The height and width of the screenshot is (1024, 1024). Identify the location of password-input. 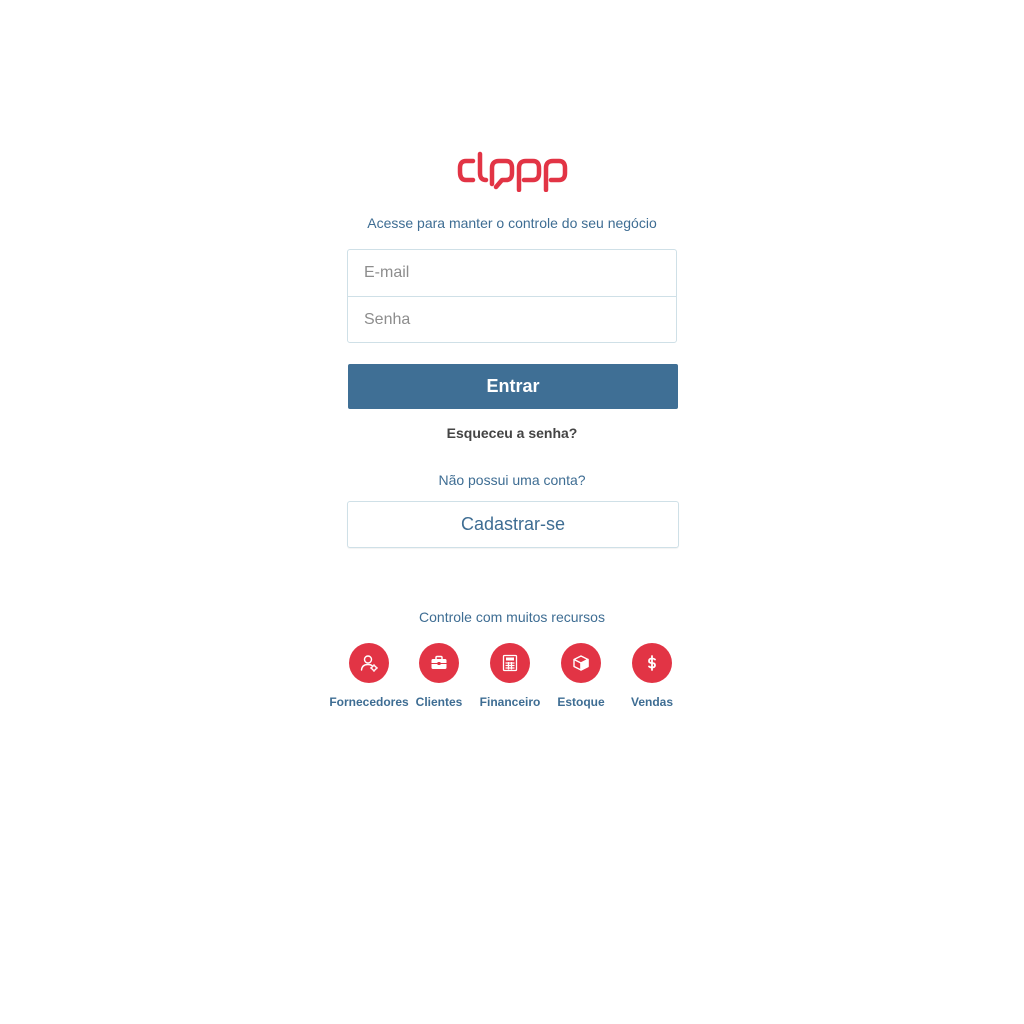
(512, 320).